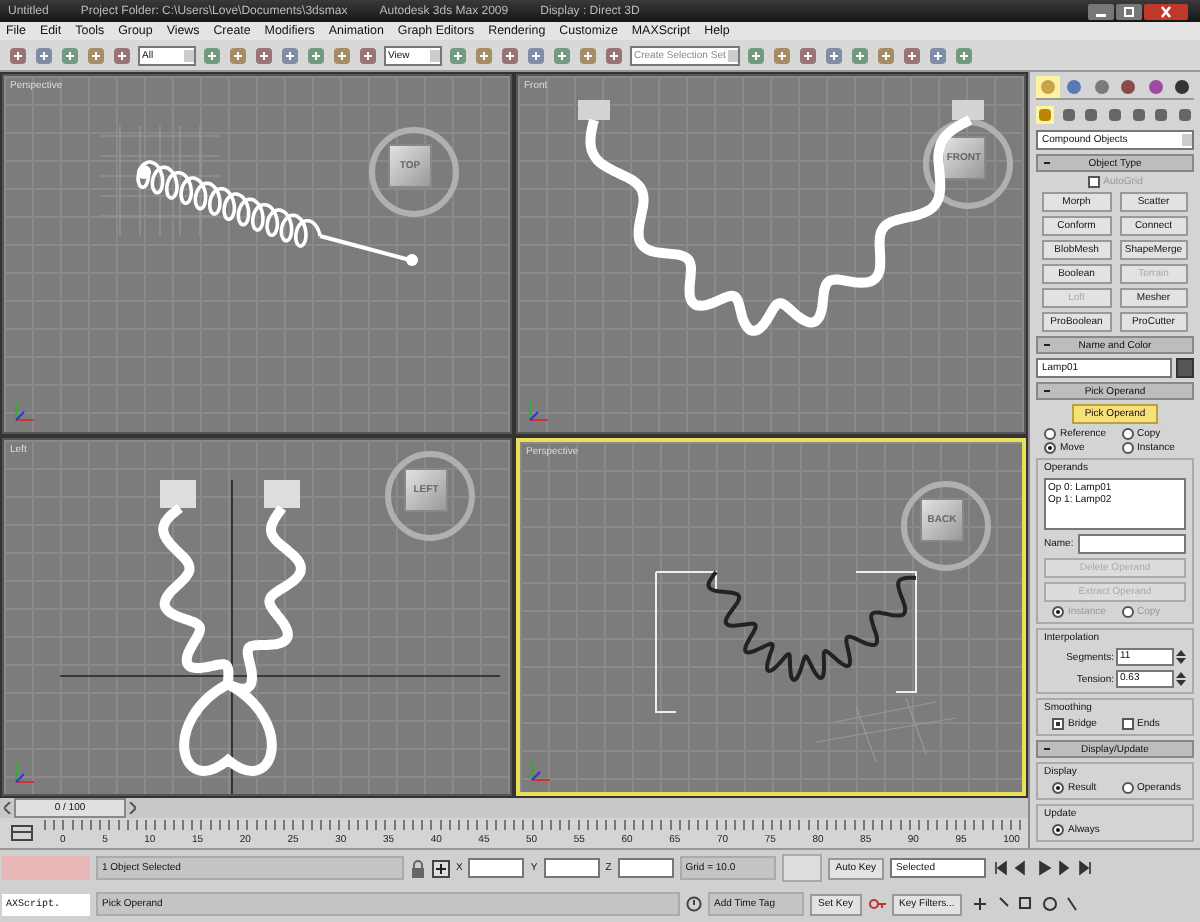  What do you see at coordinates (418, 868) in the screenshot?
I see `lock-icon` at bounding box center [418, 868].